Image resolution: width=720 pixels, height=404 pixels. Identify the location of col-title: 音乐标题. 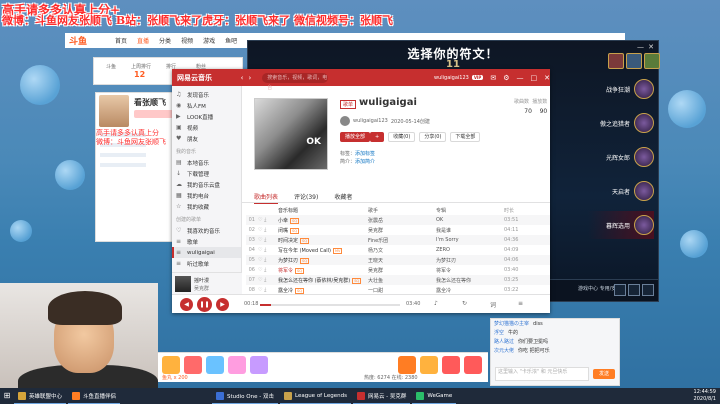
(323, 210).